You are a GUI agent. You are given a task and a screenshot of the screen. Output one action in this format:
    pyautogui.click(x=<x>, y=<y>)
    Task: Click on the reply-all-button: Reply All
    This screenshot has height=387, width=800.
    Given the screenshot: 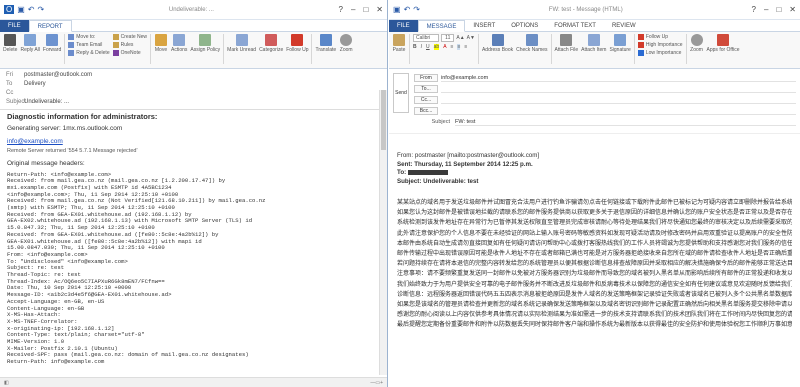 What is the action you would take?
    pyautogui.click(x=30, y=43)
    